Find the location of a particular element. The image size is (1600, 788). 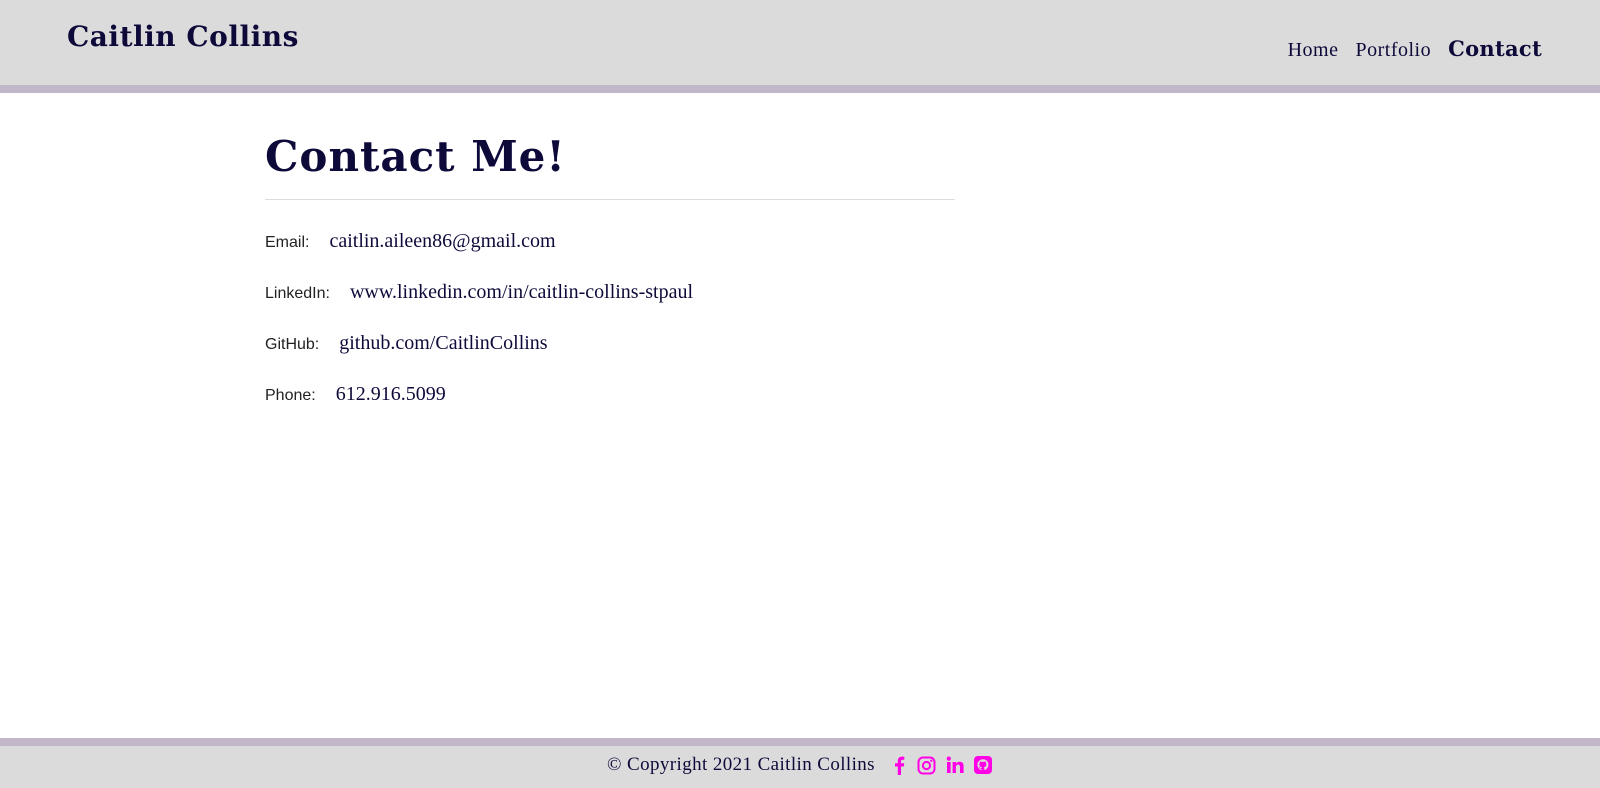

nav-home-link: Home is located at coordinates (1313, 50).